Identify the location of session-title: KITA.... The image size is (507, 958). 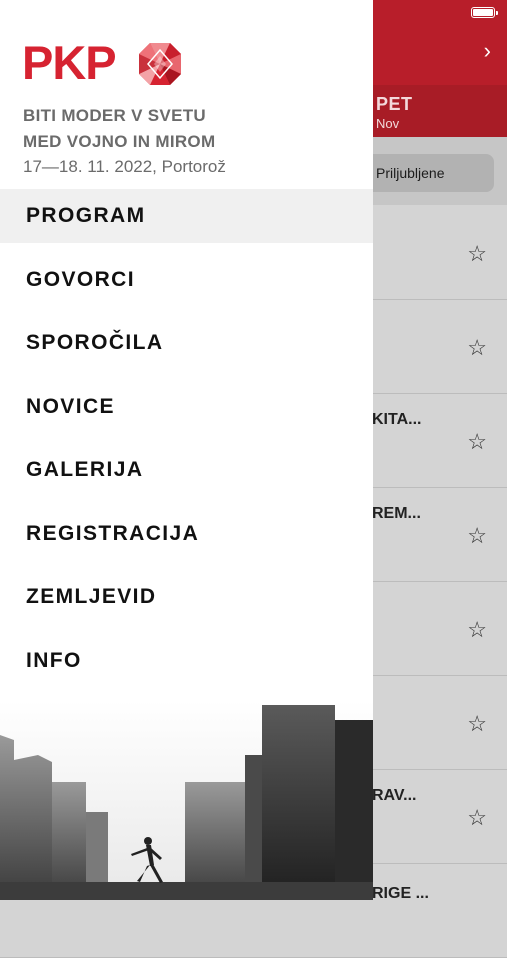
(397, 419).